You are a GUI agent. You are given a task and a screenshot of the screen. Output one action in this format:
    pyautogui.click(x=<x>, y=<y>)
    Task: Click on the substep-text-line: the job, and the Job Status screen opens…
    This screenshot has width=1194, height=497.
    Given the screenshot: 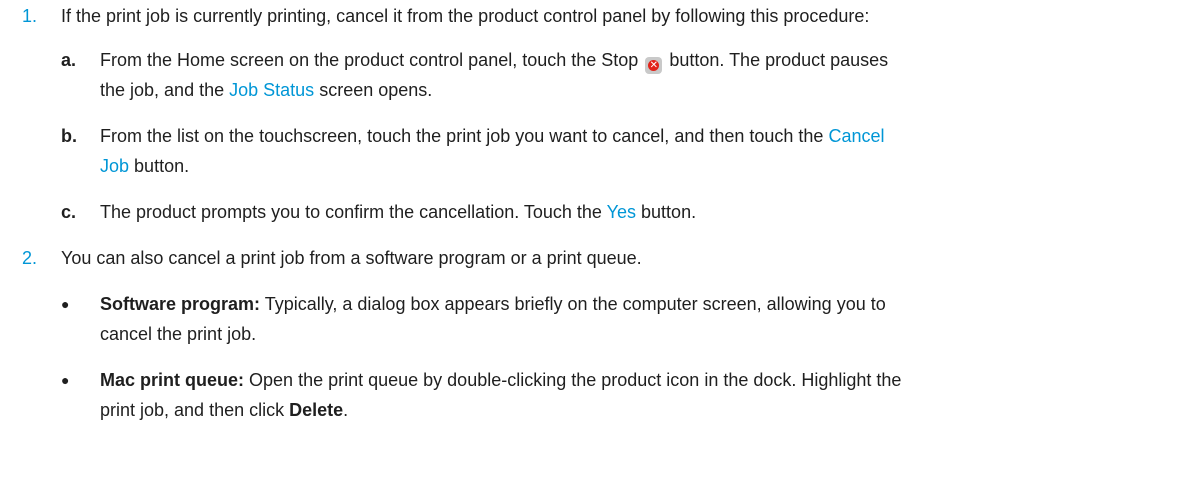 What is the action you would take?
    pyautogui.click(x=266, y=90)
    